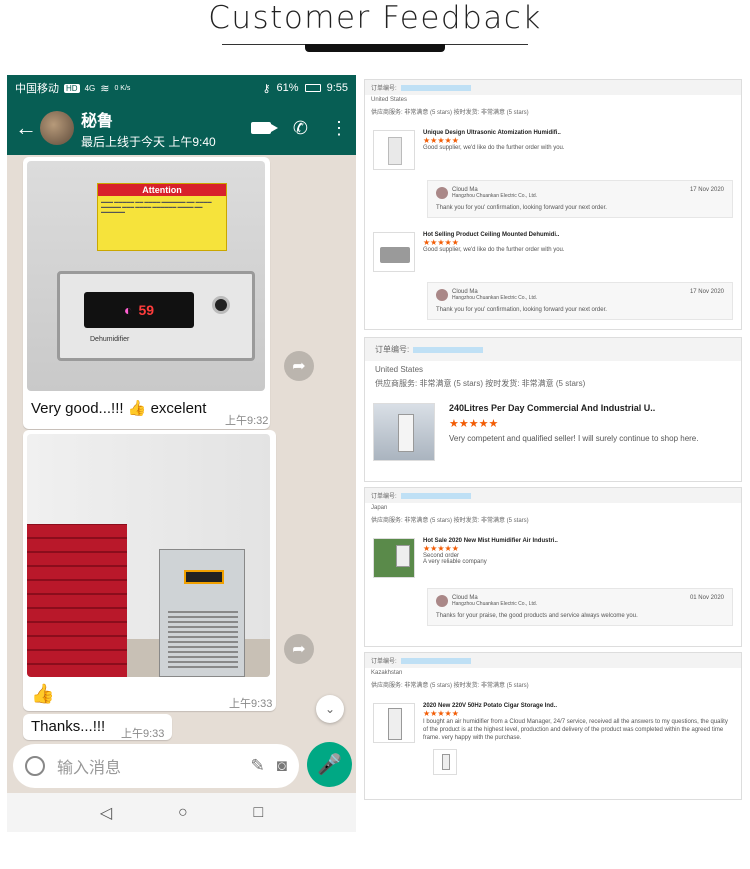 The height and width of the screenshot is (869, 750). I want to click on reply-date: 01 Nov 2020, so click(706, 598).